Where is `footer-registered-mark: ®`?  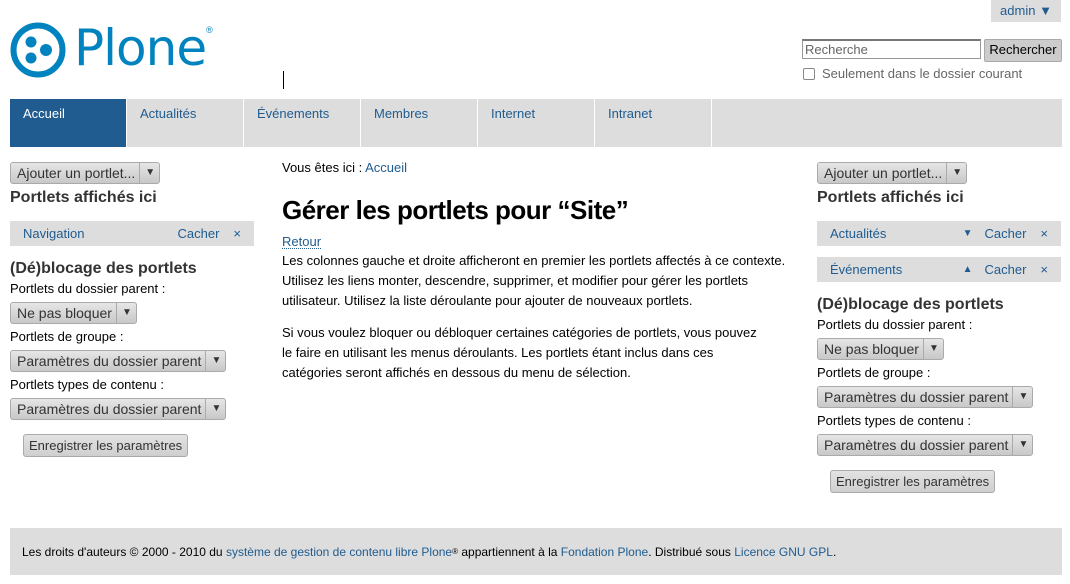 footer-registered-mark: ® is located at coordinates (455, 551).